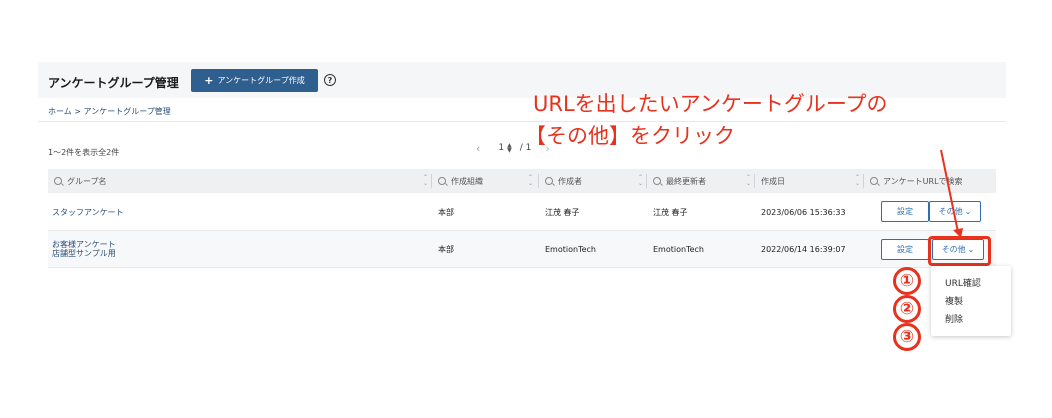 The width and height of the screenshot is (1052, 418). Describe the element at coordinates (951, 193) in the screenshot. I see `annotation-arrow` at that location.